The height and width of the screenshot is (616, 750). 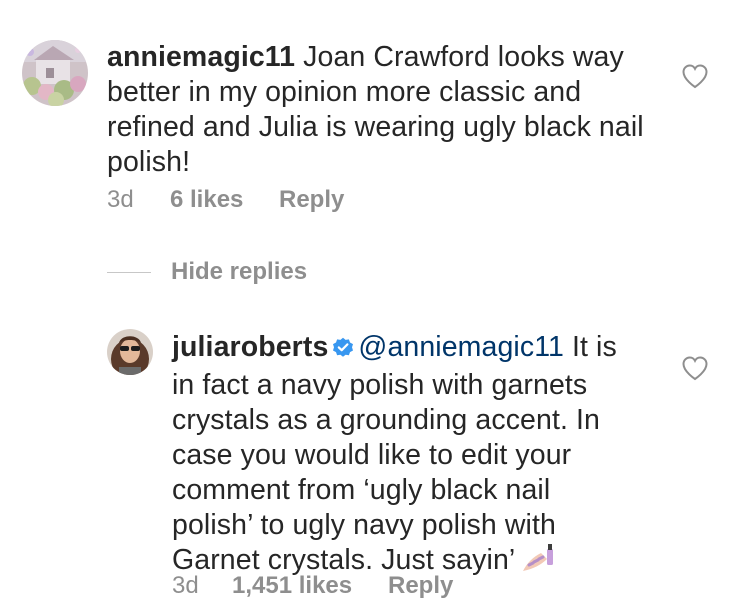 What do you see at coordinates (201, 57) in the screenshot?
I see `username-link: anniemagic11` at bounding box center [201, 57].